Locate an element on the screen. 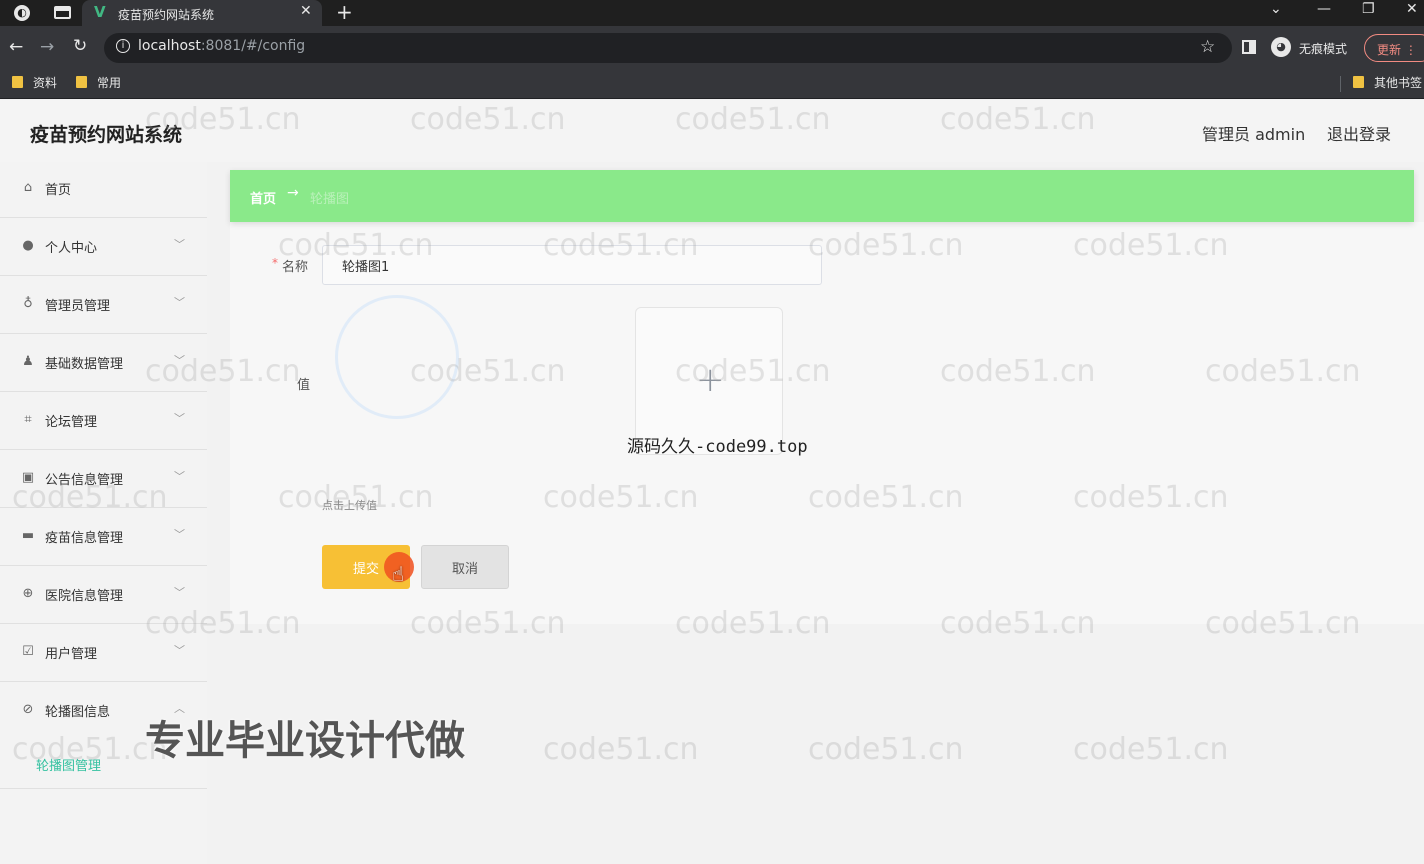  sidebar-item-vaccine-info: ▬ 疫苗信息管理 ﹀ is located at coordinates (103, 537).